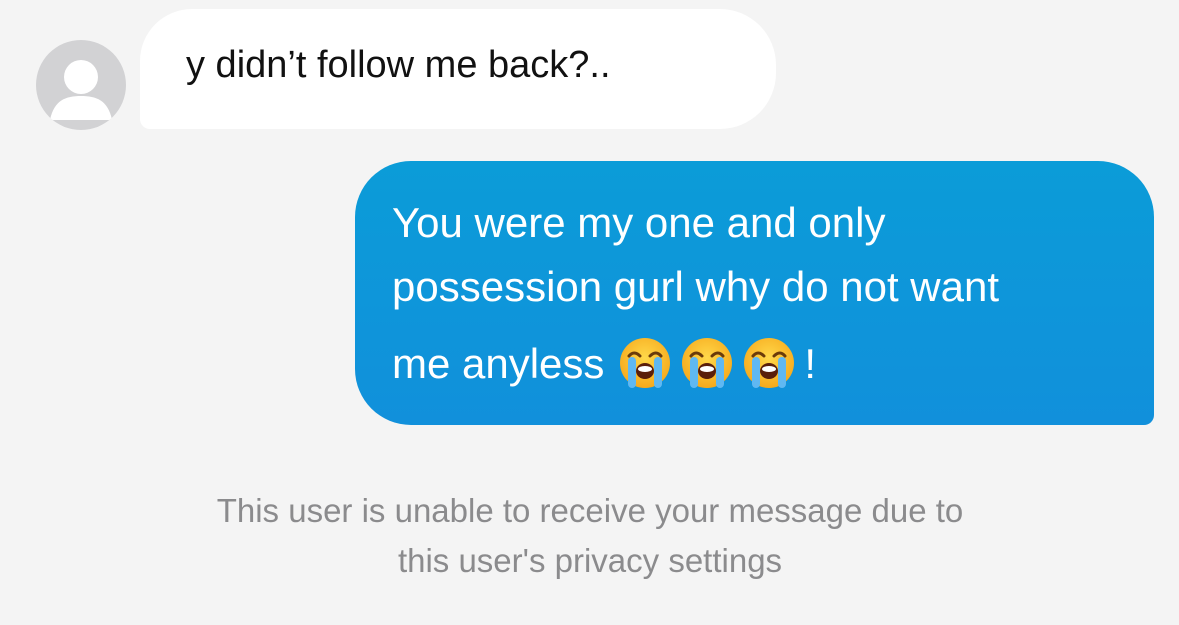  I want to click on outgoing-message-line-2: possession gurl why do not want, so click(696, 286).